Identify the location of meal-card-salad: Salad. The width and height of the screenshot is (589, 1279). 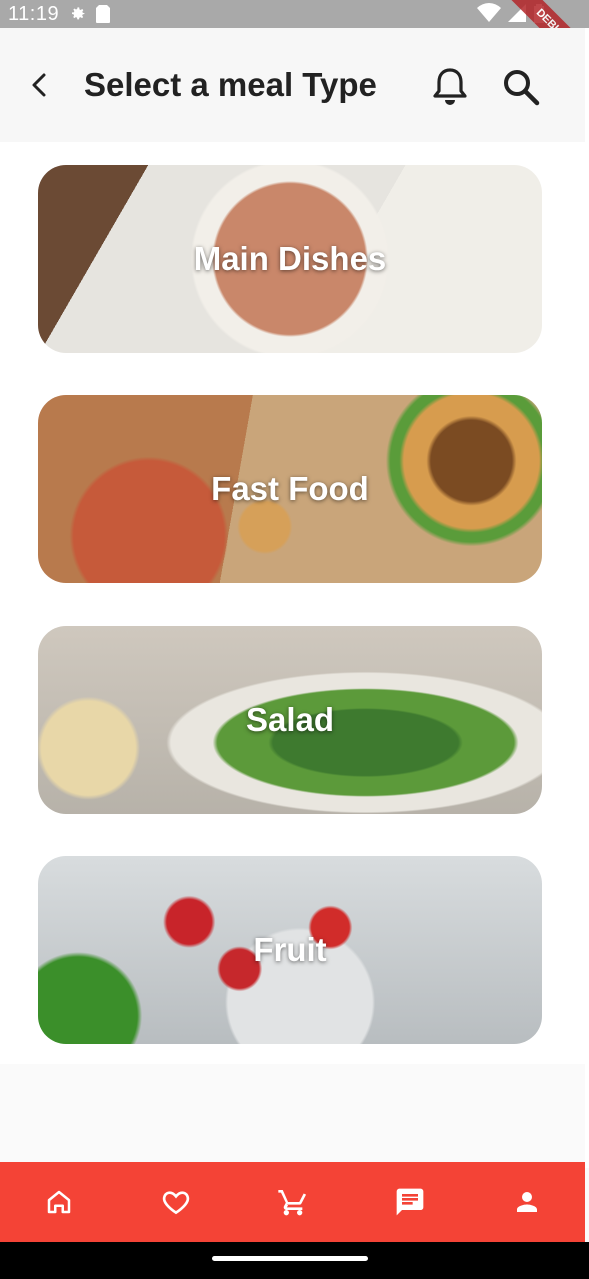
(290, 720).